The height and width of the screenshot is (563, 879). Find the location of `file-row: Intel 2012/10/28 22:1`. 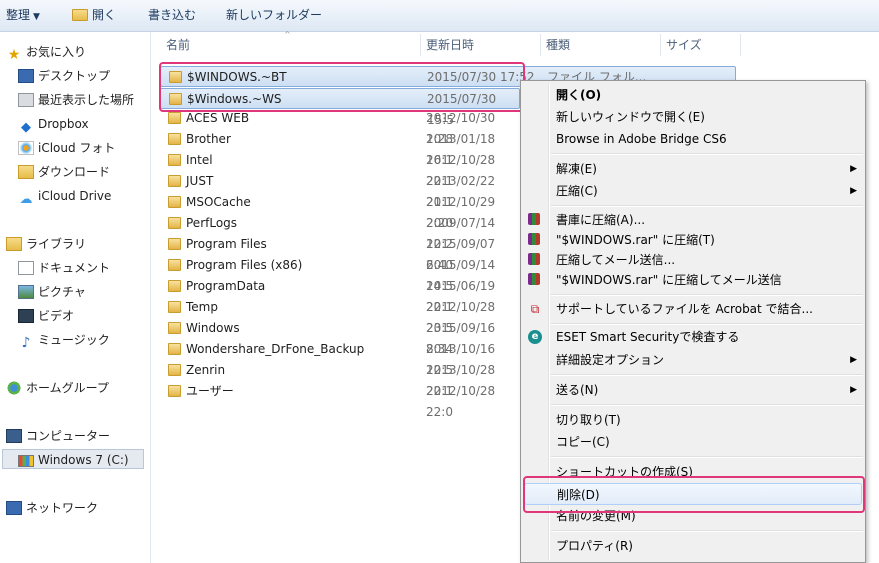

file-row: Intel 2012/10/28 22:1 is located at coordinates (340, 169).